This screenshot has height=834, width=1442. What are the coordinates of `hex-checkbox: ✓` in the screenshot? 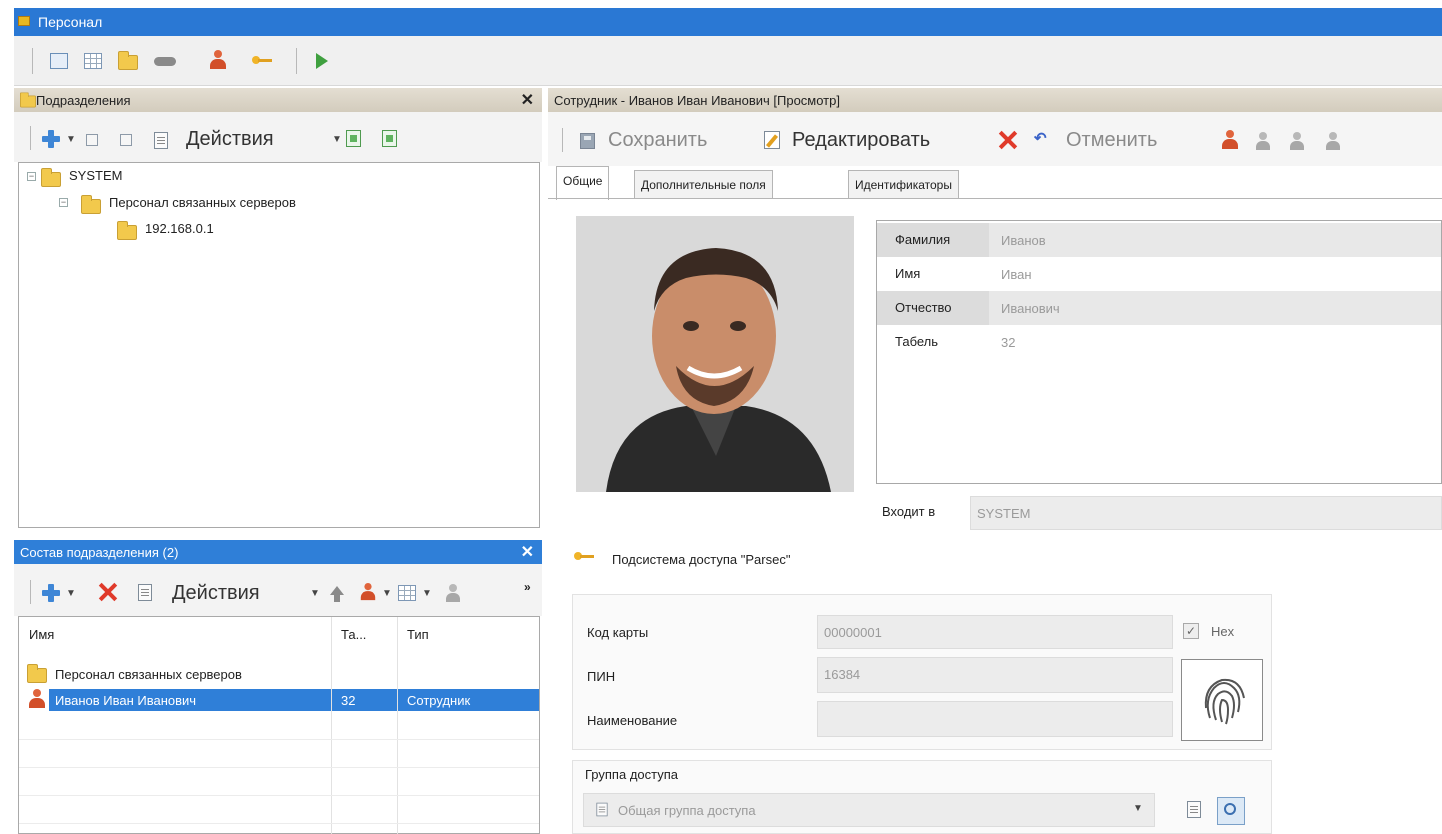 It's located at (1191, 631).